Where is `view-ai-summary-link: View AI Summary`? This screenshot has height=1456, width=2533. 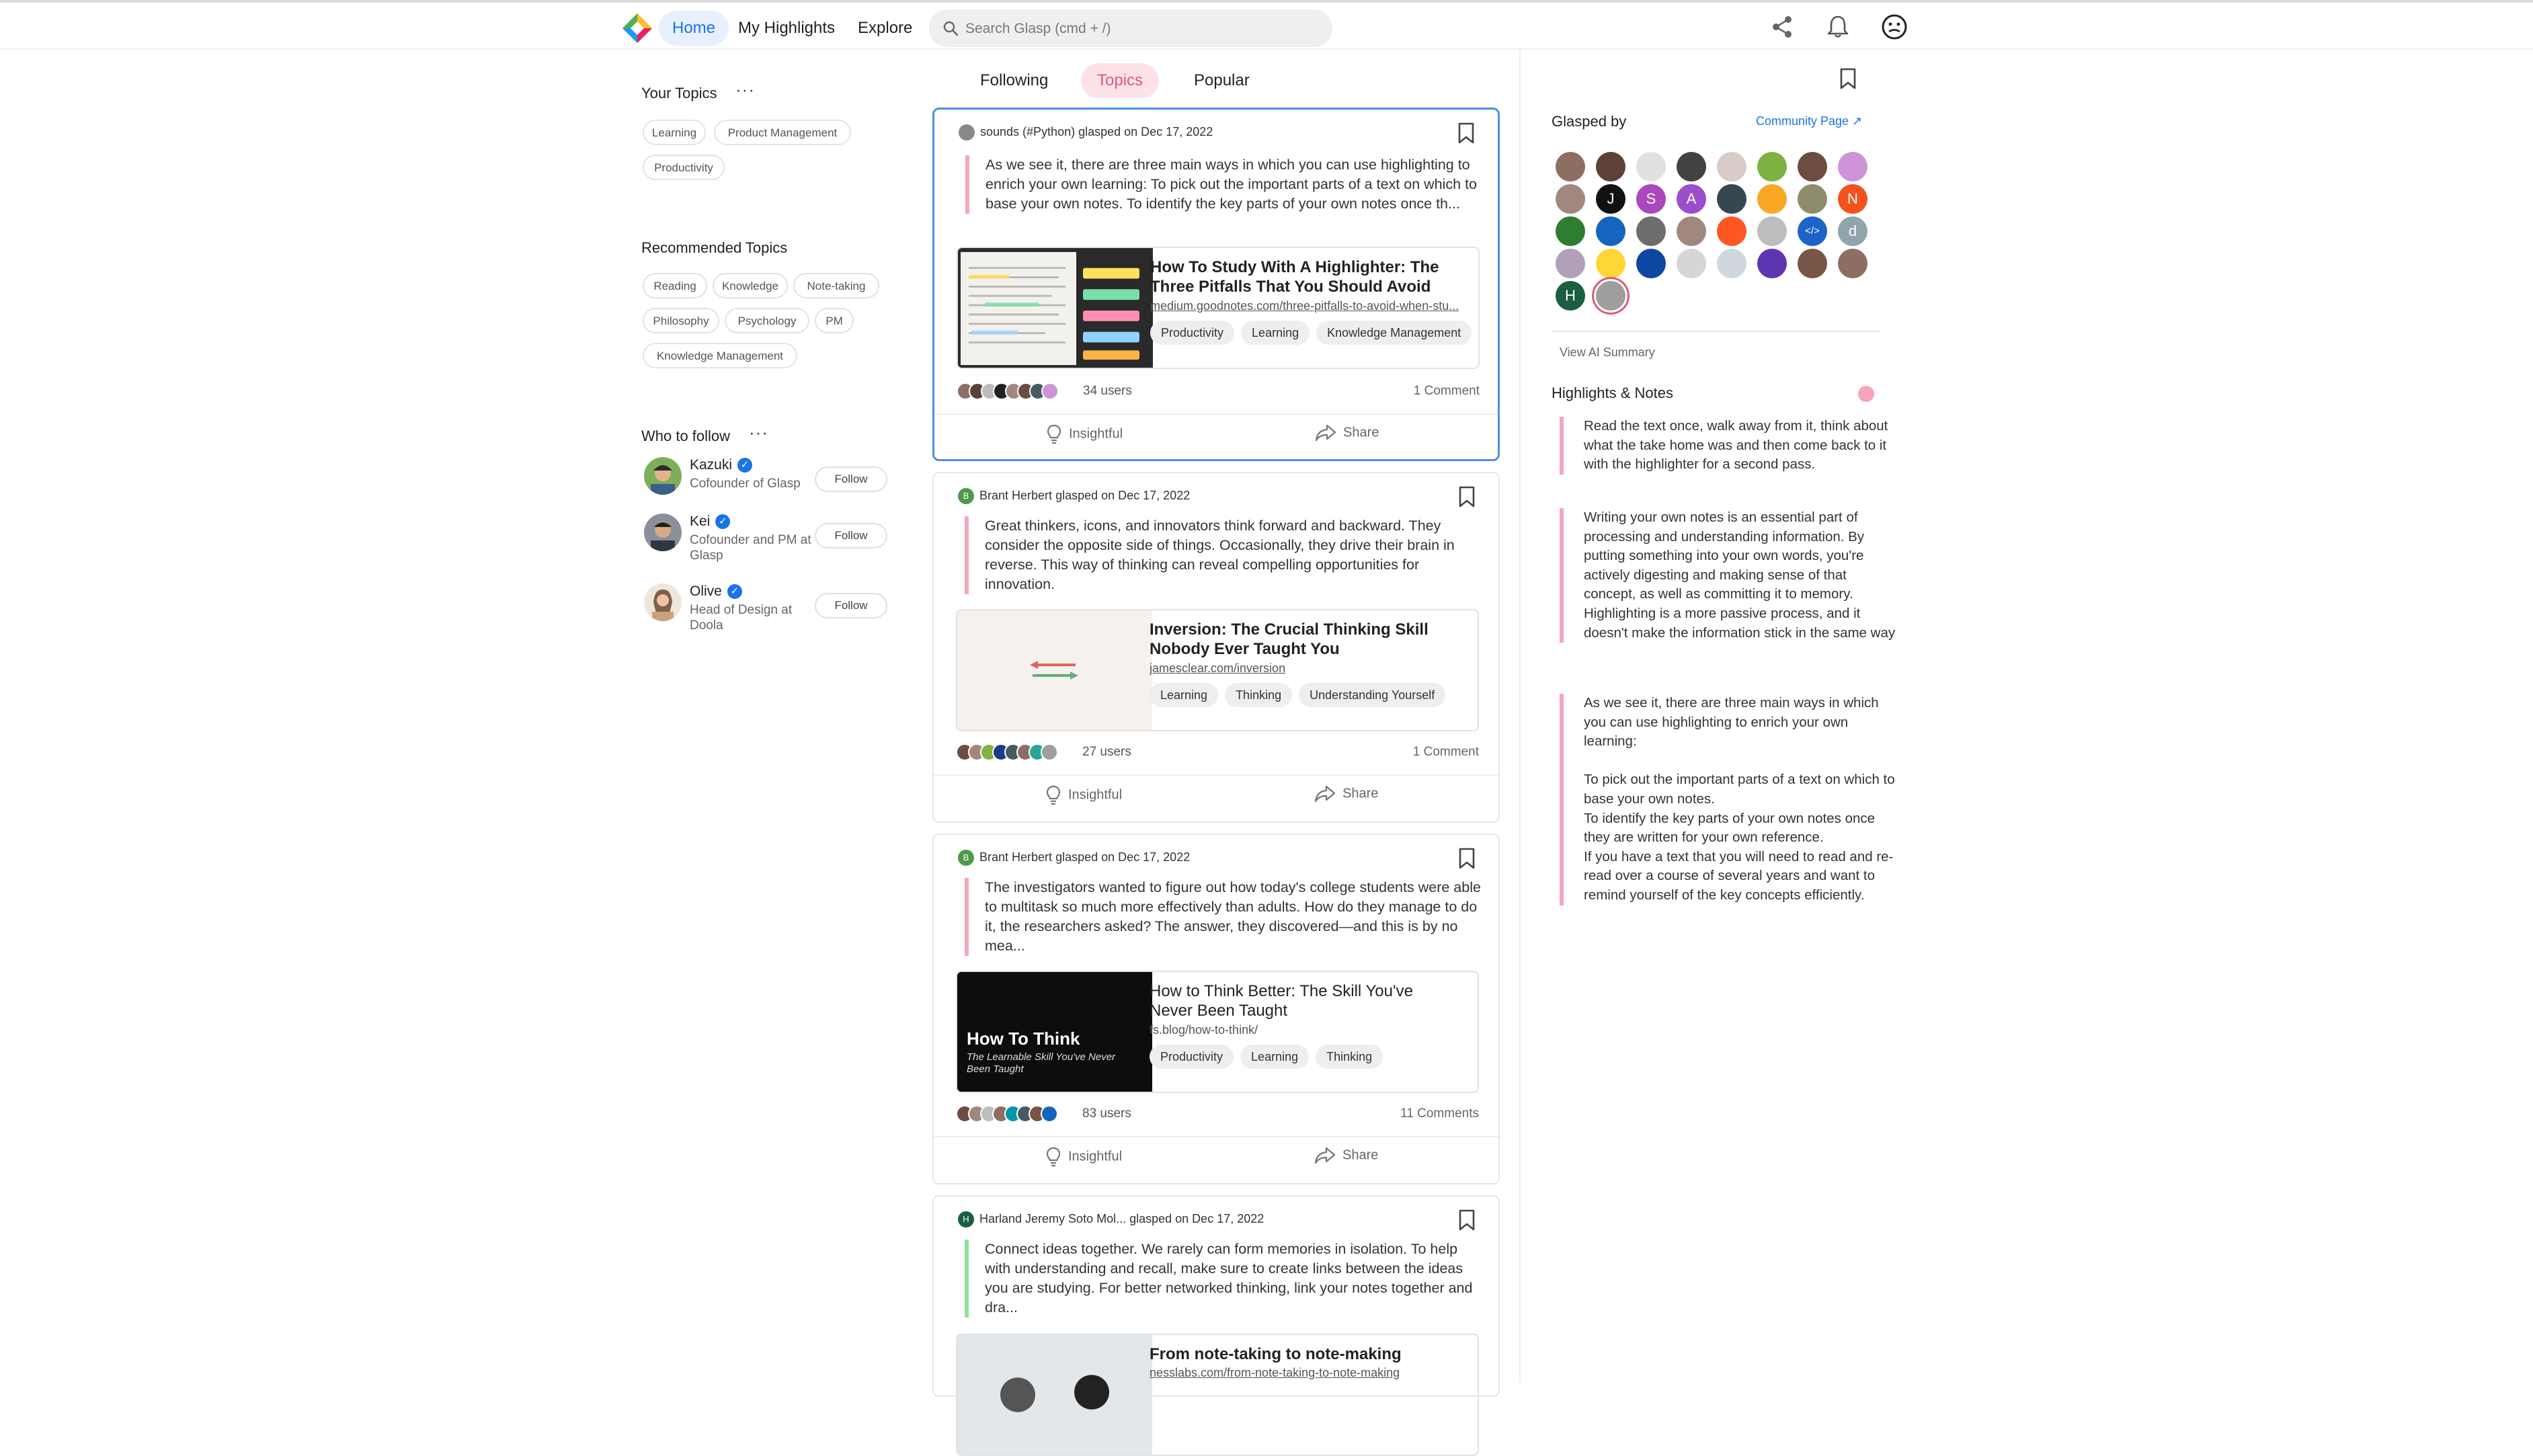 view-ai-summary-link: View AI Summary is located at coordinates (1607, 353).